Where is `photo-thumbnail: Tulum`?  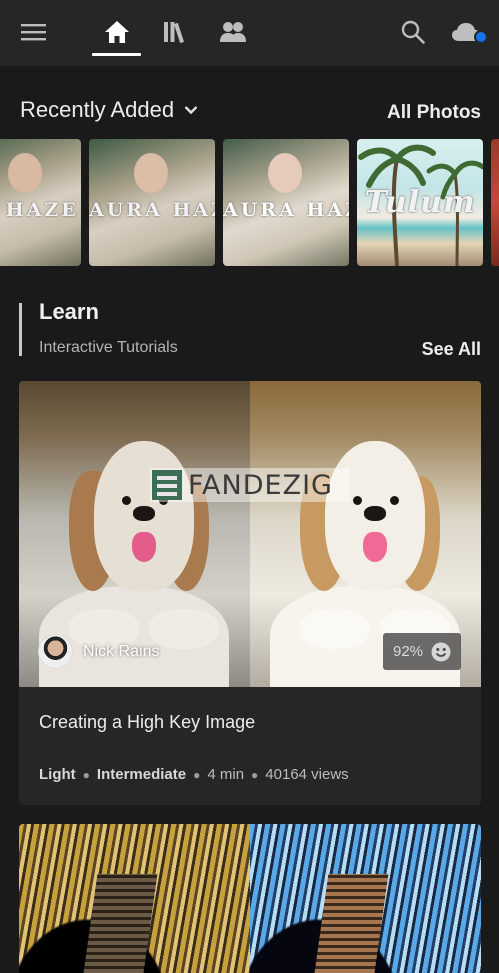
photo-thumbnail: Tulum is located at coordinates (420, 202).